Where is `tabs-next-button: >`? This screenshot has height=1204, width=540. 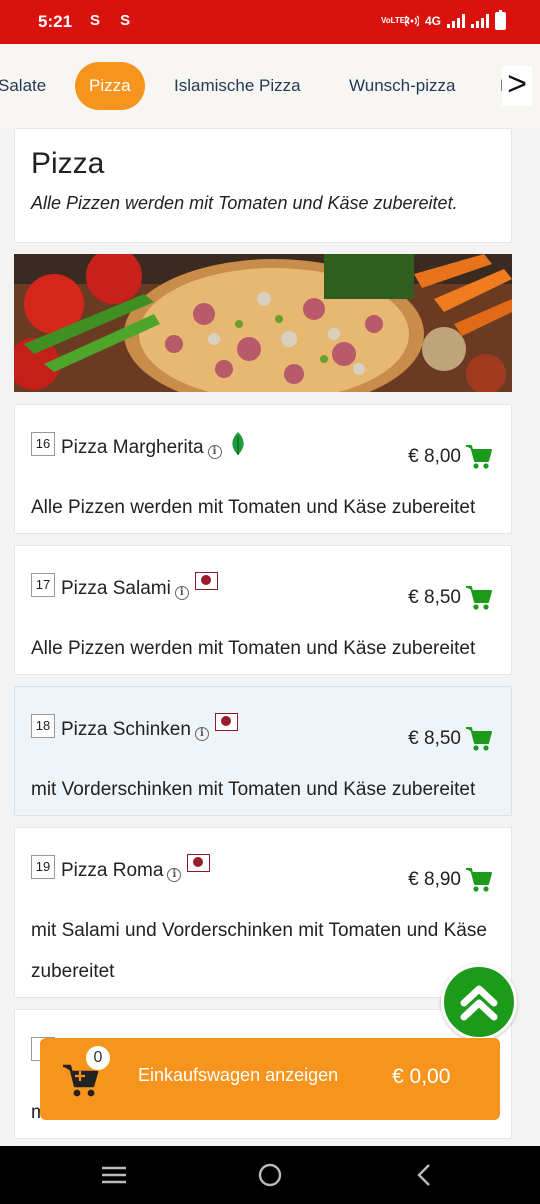 tabs-next-button: > is located at coordinates (517, 86).